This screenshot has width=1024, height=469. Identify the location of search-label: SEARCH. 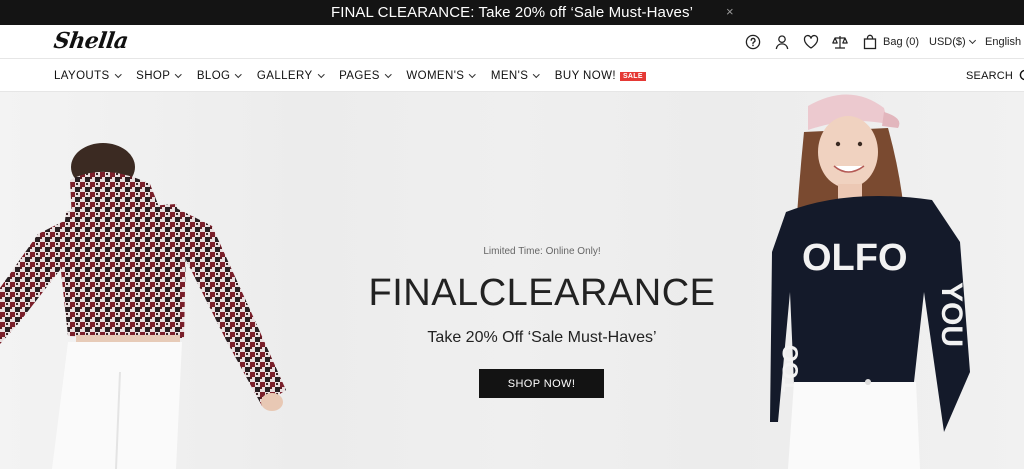
(990, 76).